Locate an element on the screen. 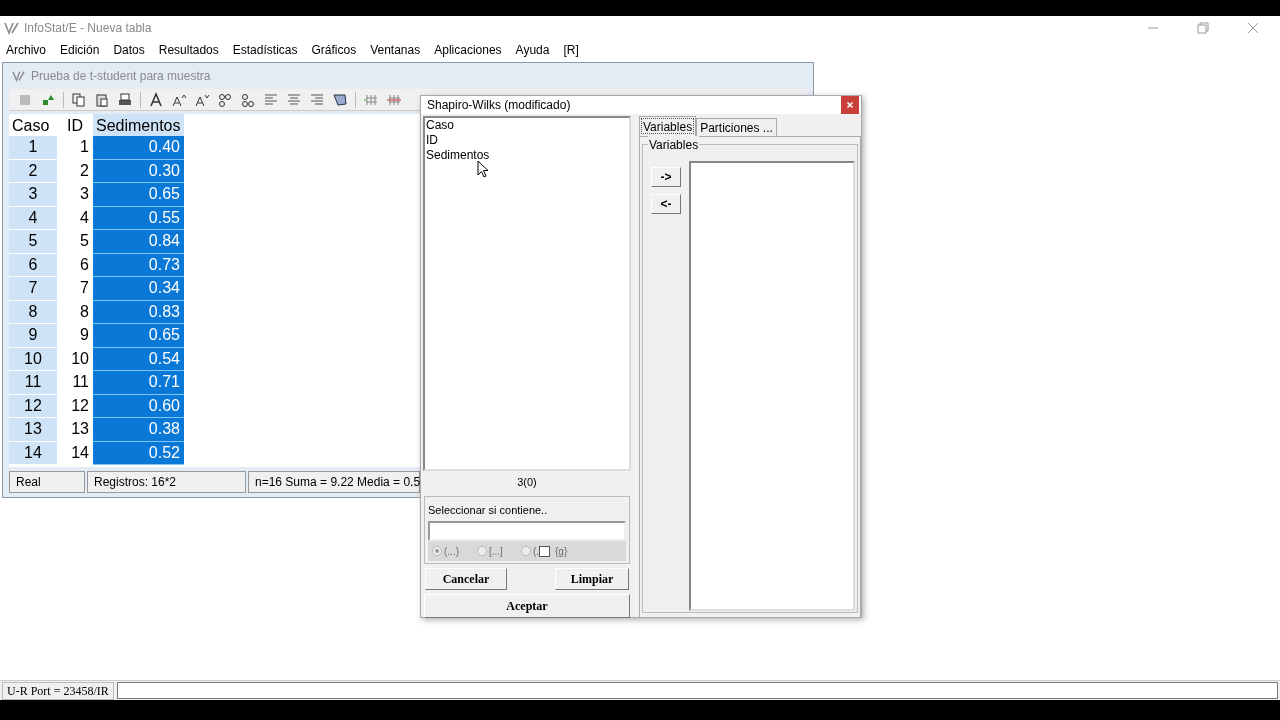  menu-item: Ayuda is located at coordinates (532, 50).